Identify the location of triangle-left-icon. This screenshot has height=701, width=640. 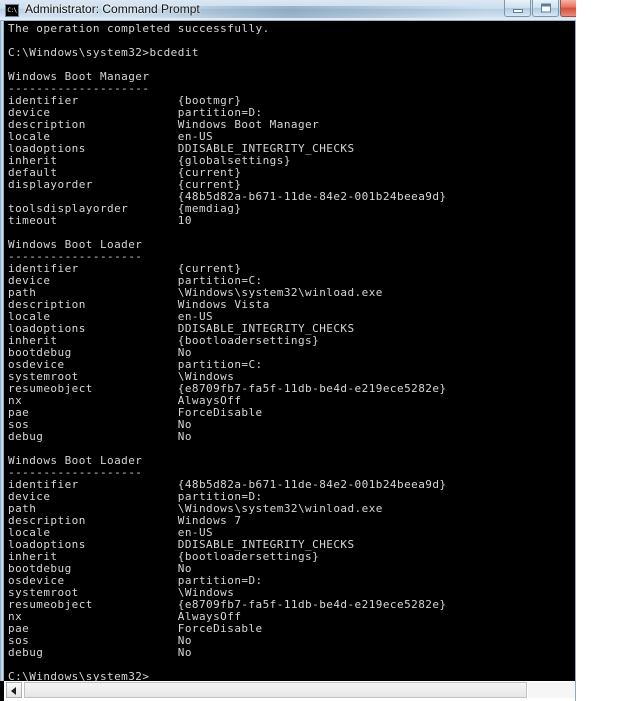
(13, 691).